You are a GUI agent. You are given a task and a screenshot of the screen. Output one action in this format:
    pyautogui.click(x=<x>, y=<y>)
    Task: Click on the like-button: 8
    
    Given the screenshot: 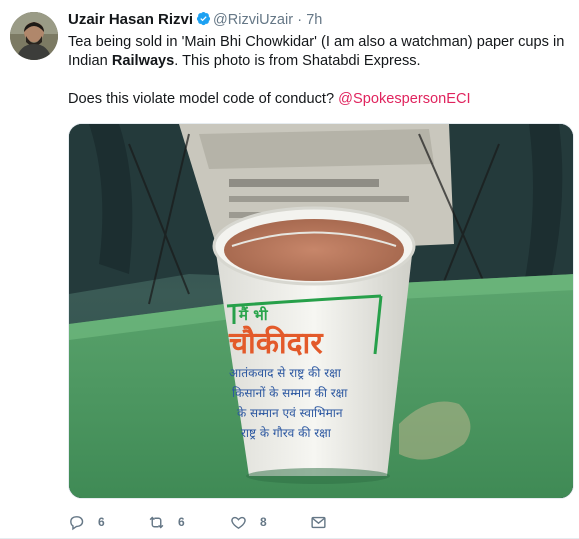 What is the action you would take?
    pyautogui.click(x=248, y=522)
    